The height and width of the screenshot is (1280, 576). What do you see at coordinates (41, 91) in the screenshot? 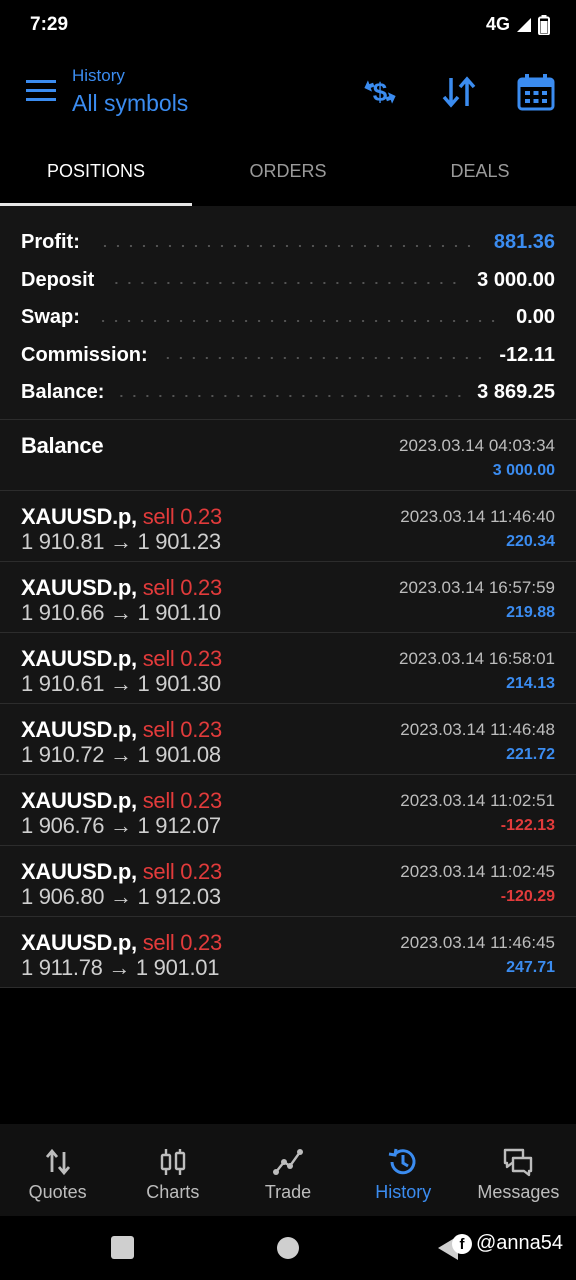
I see `menu-icon` at bounding box center [41, 91].